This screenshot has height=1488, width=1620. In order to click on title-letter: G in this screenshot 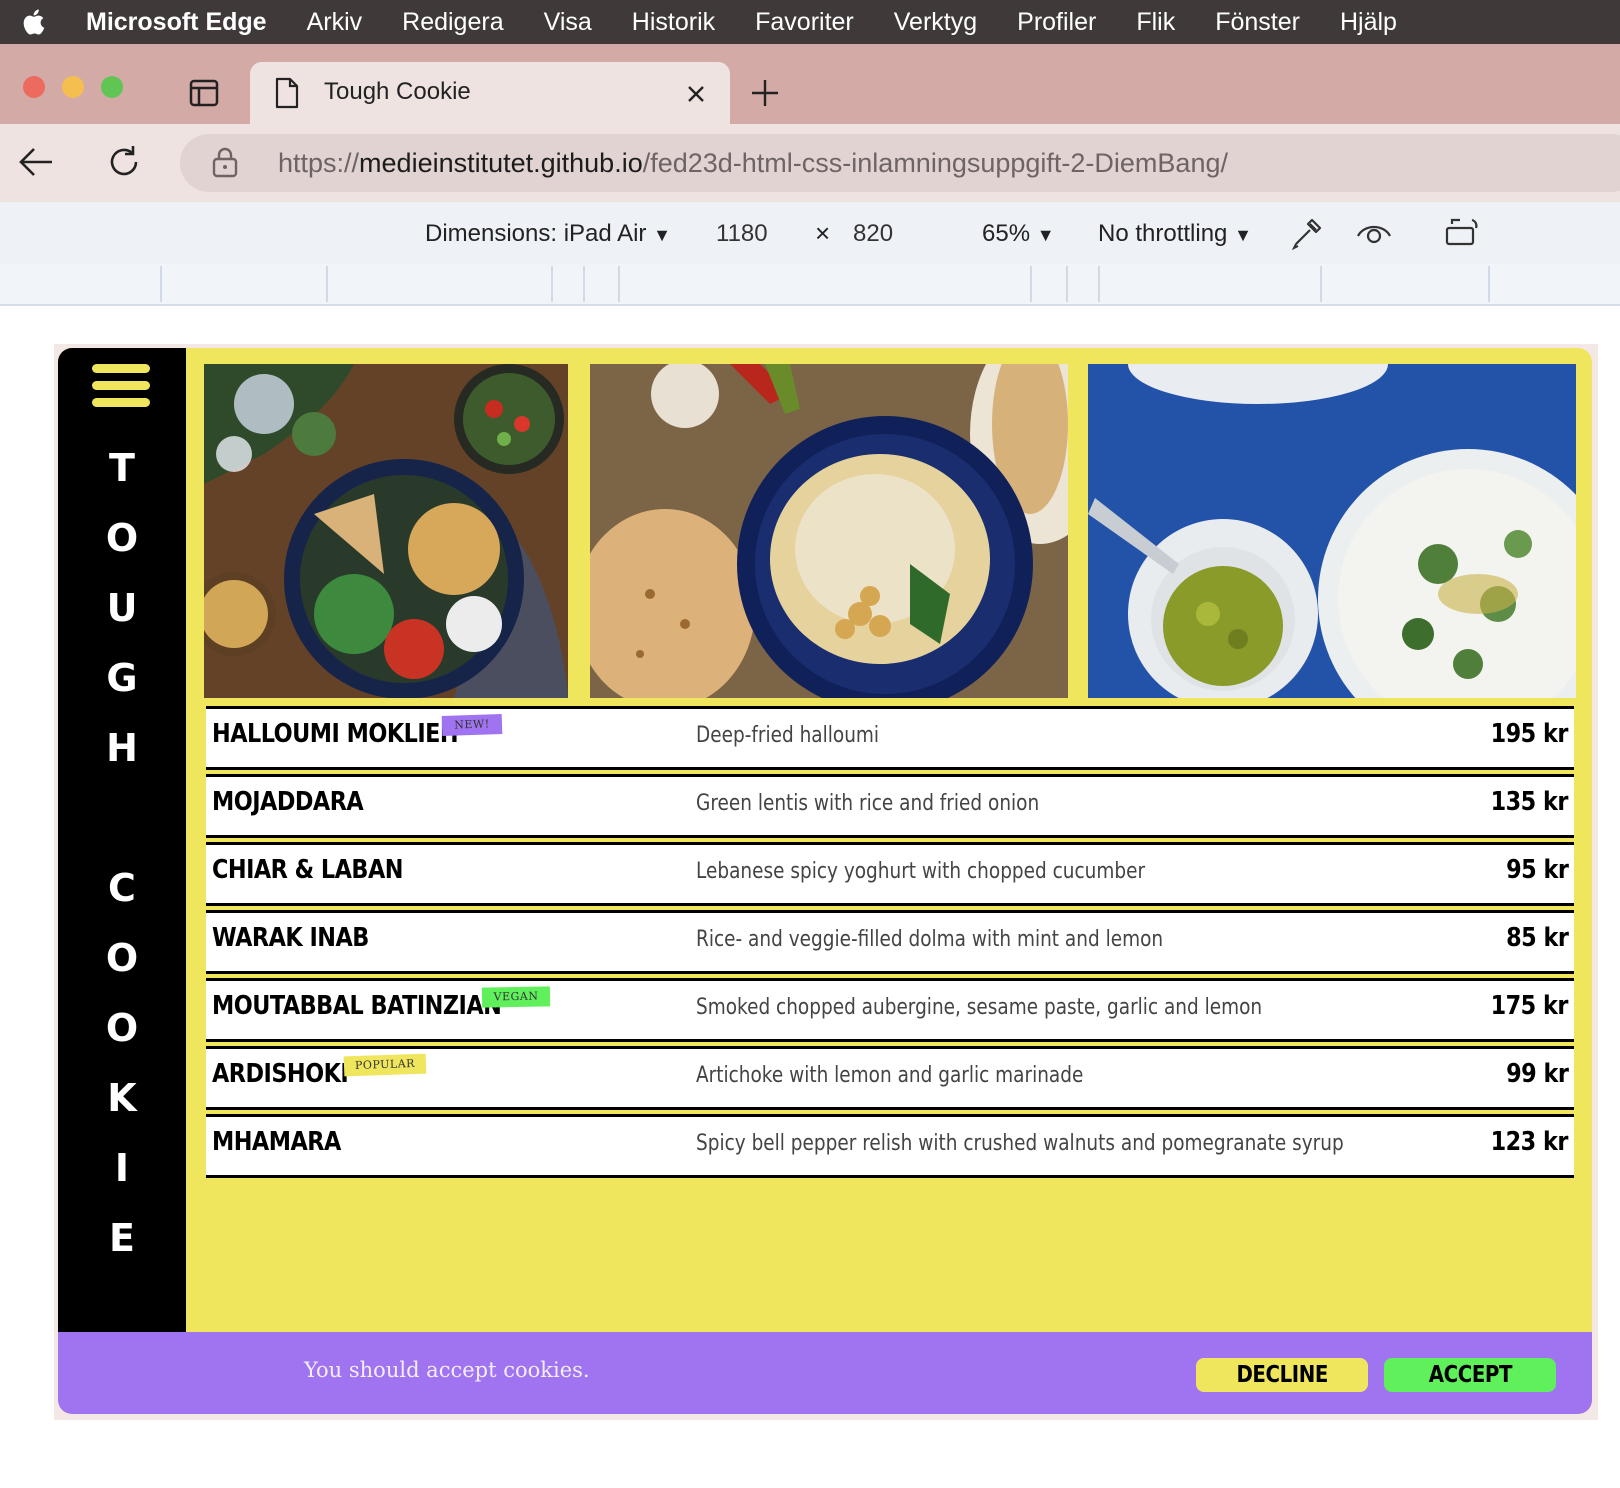, I will do `click(122, 678)`.